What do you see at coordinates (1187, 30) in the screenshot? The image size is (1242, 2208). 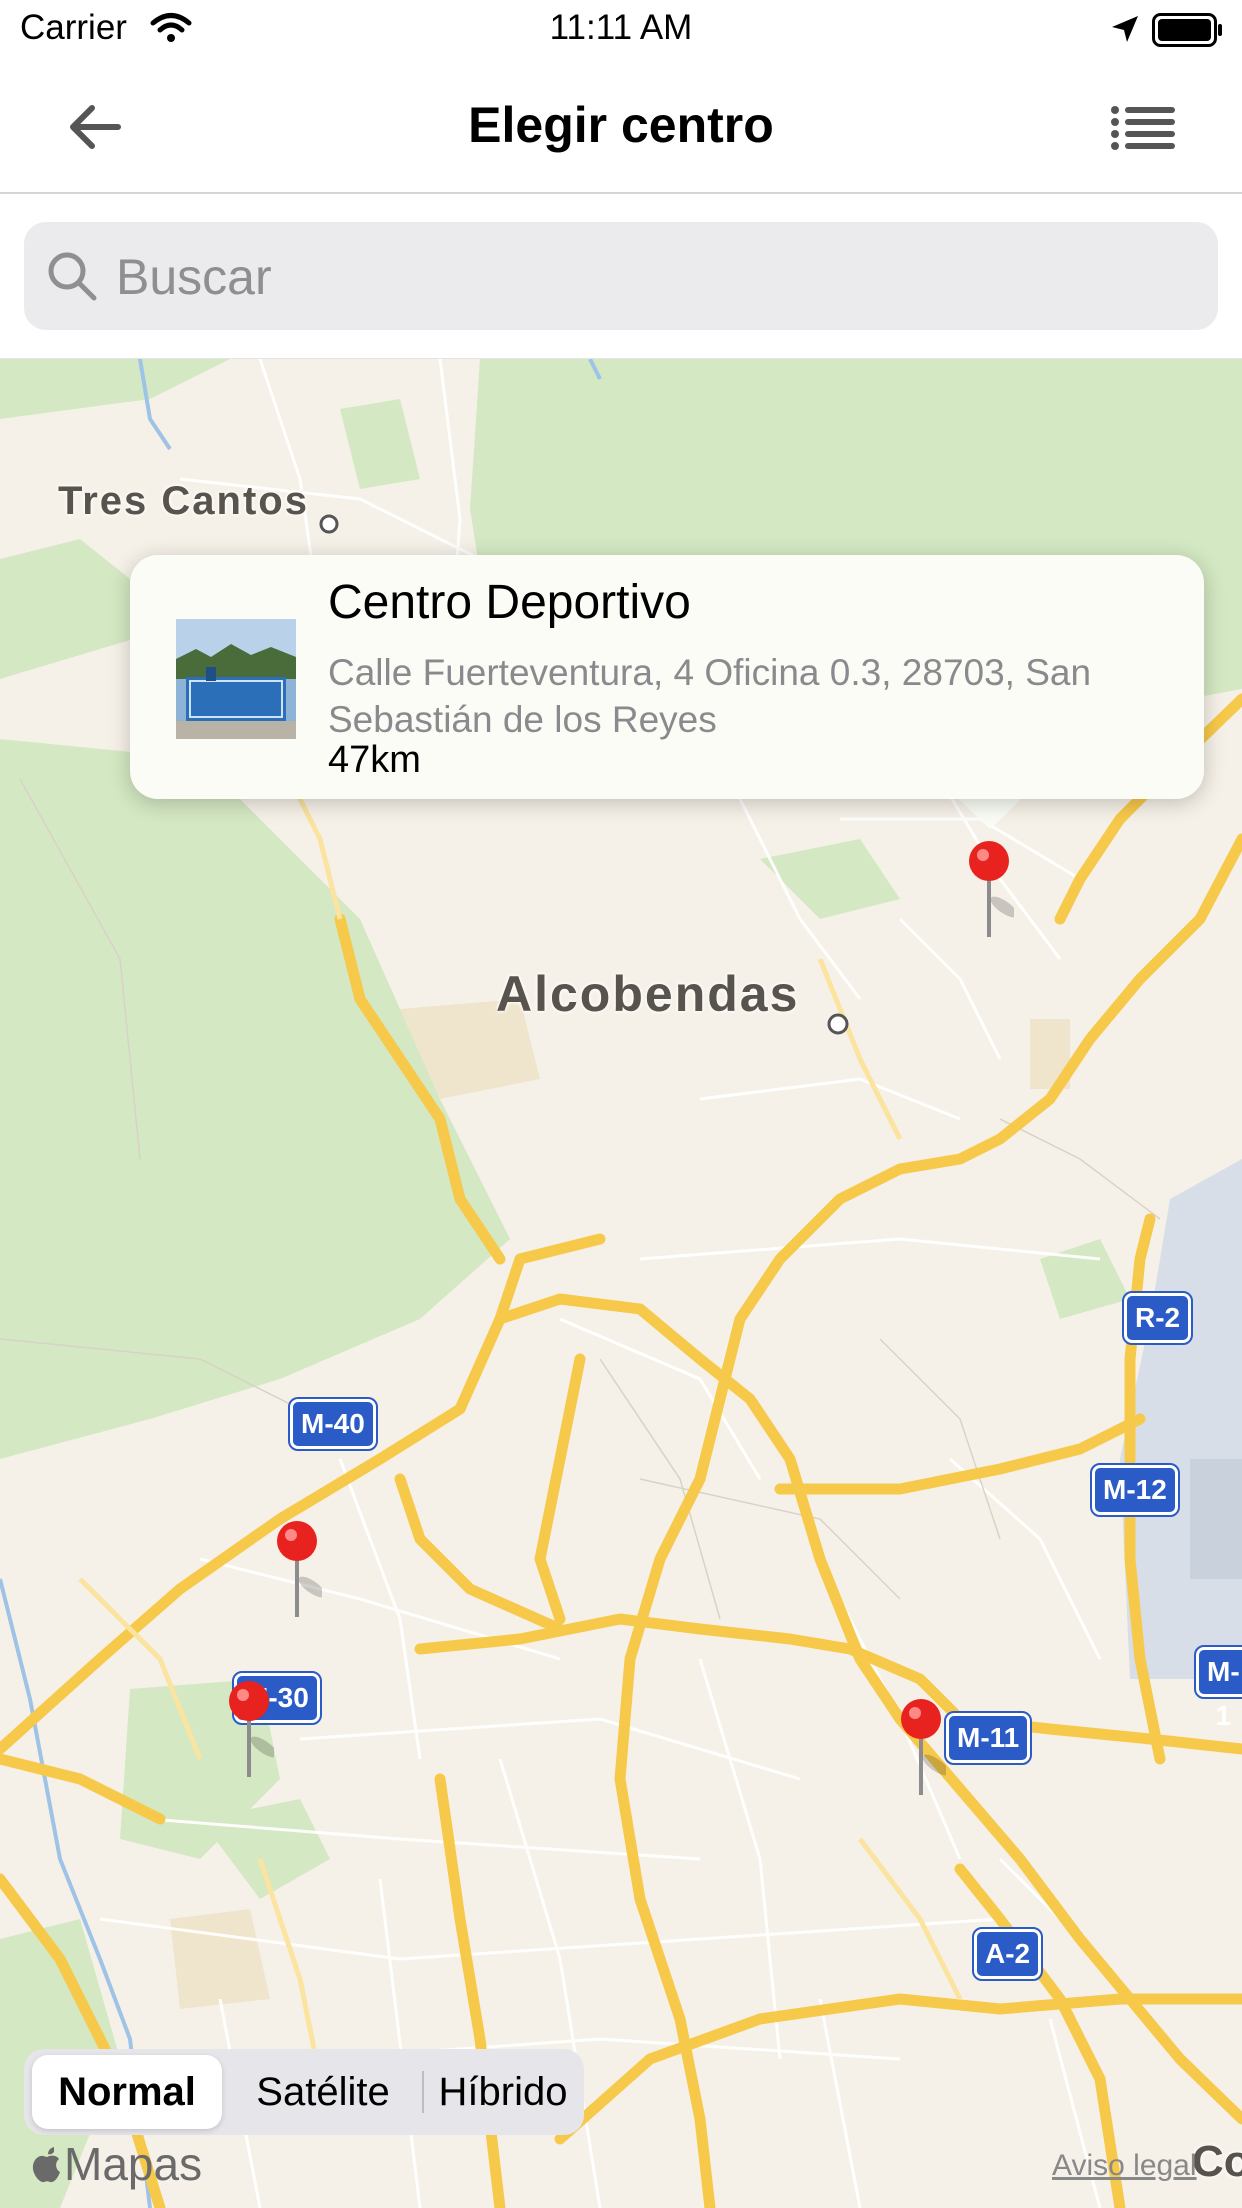 I see `battery-icon` at bounding box center [1187, 30].